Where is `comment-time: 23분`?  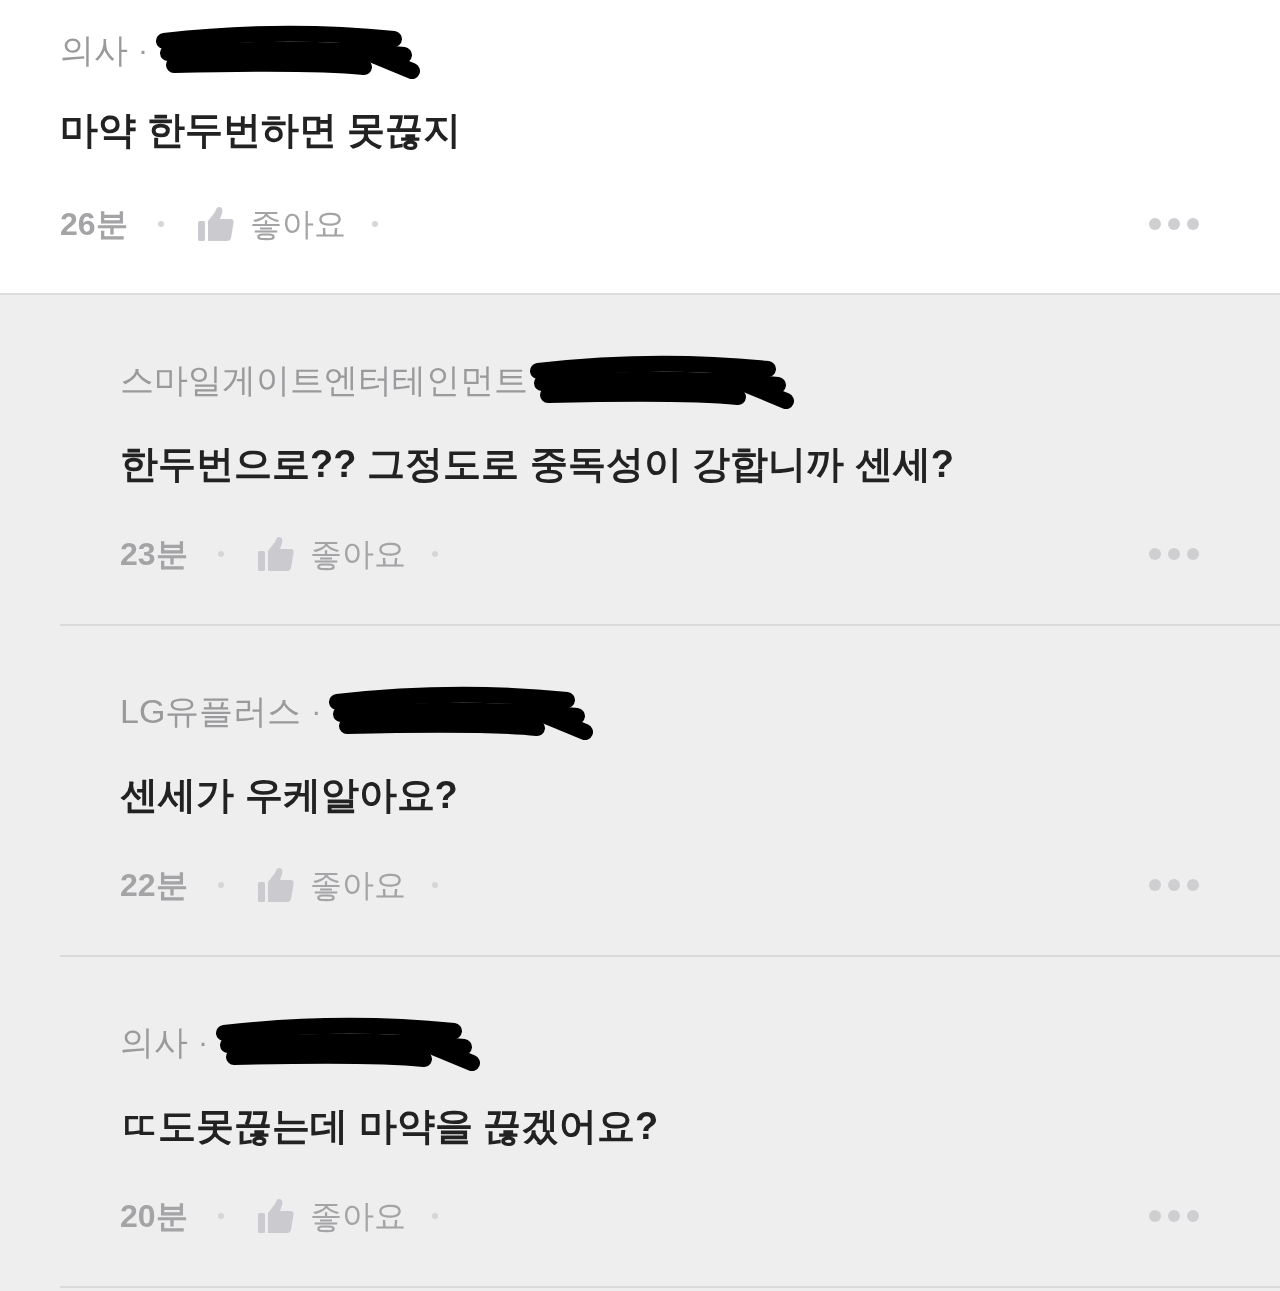 comment-time: 23분 is located at coordinates (154, 554).